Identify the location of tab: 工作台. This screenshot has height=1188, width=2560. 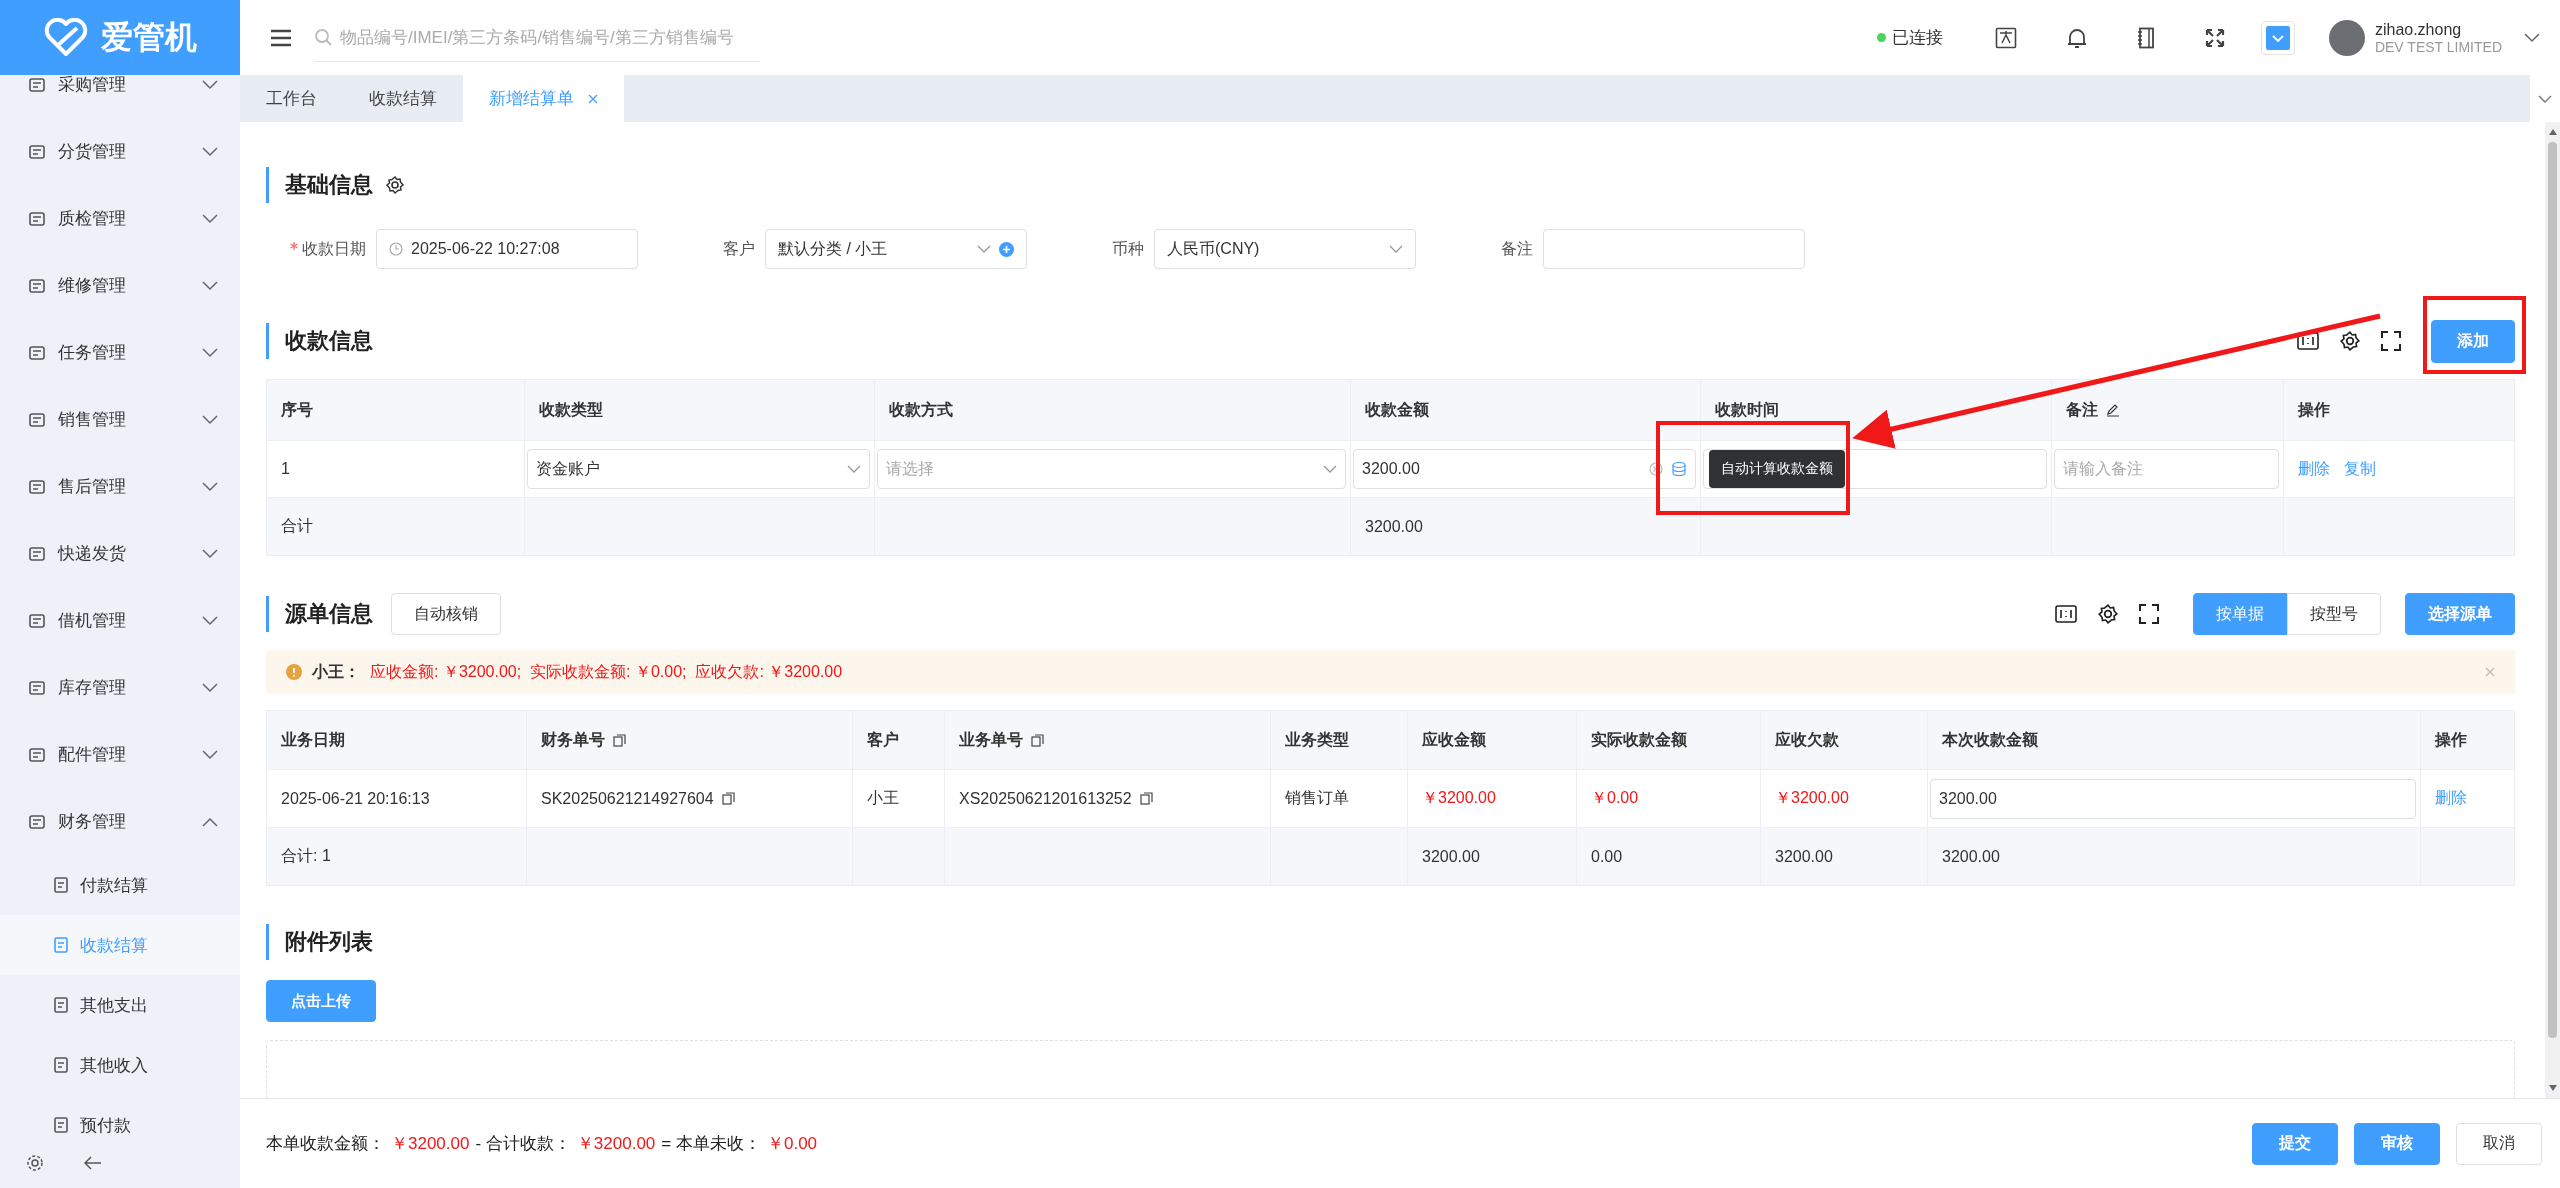
(291, 98).